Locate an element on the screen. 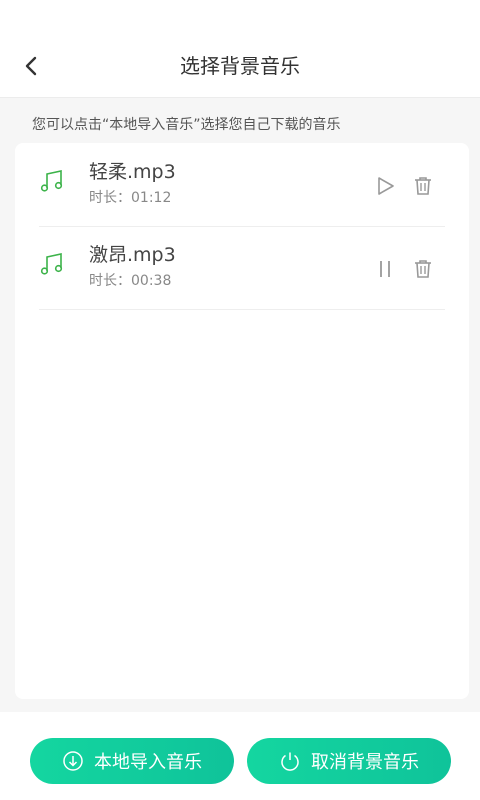 This screenshot has height=800, width=480. play-button is located at coordinates (385, 186).